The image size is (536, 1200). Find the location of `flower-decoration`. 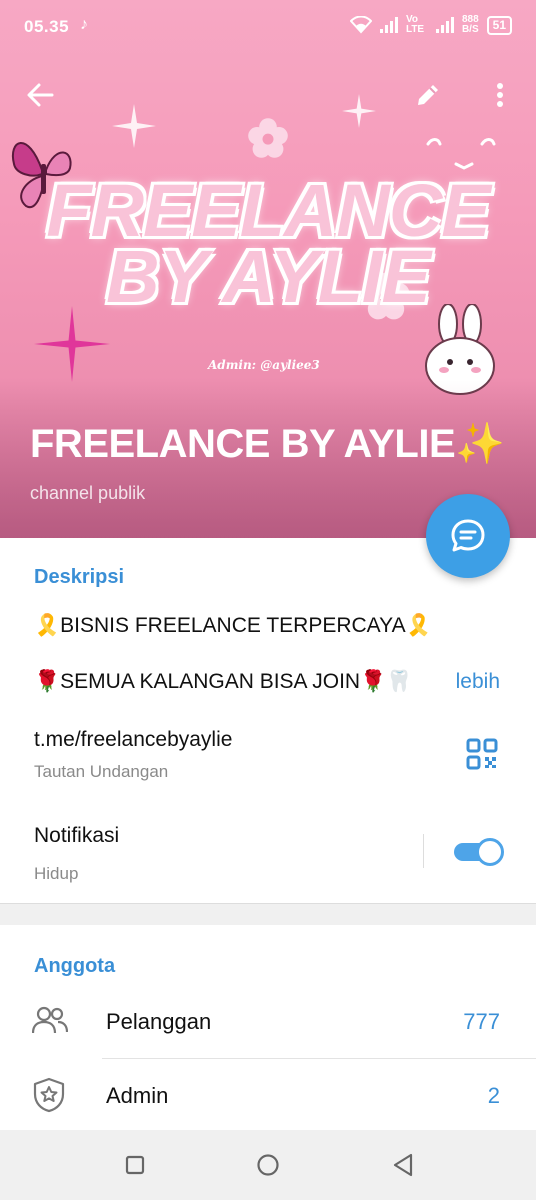

flower-decoration is located at coordinates (268, 138).